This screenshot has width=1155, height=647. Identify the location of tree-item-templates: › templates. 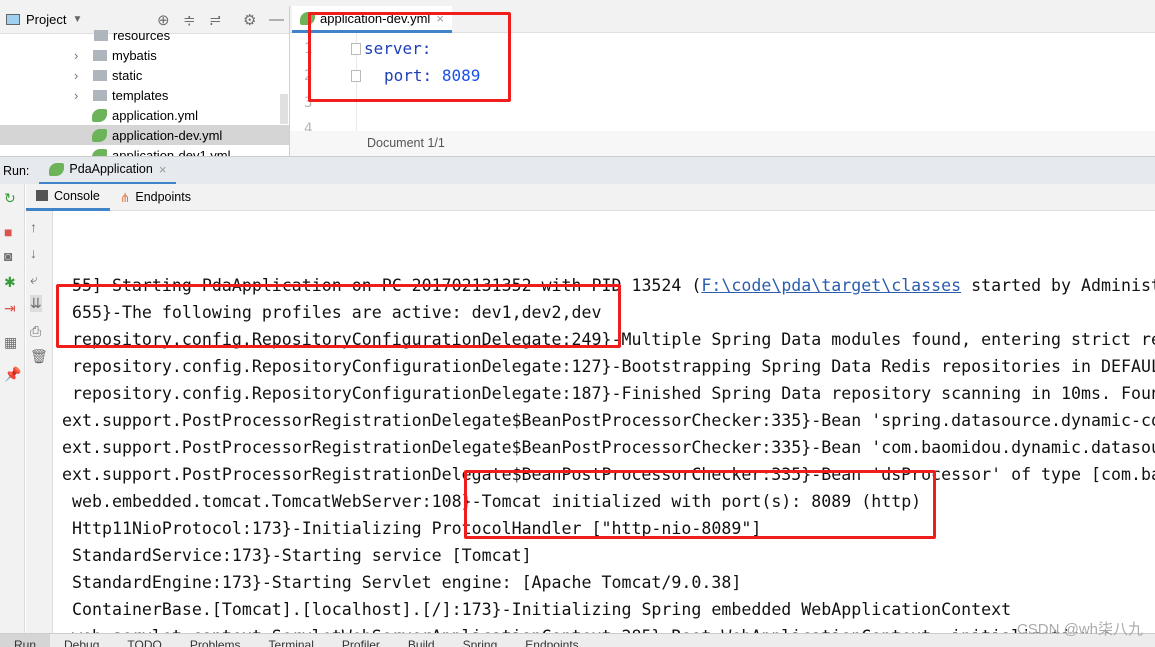
(144, 95).